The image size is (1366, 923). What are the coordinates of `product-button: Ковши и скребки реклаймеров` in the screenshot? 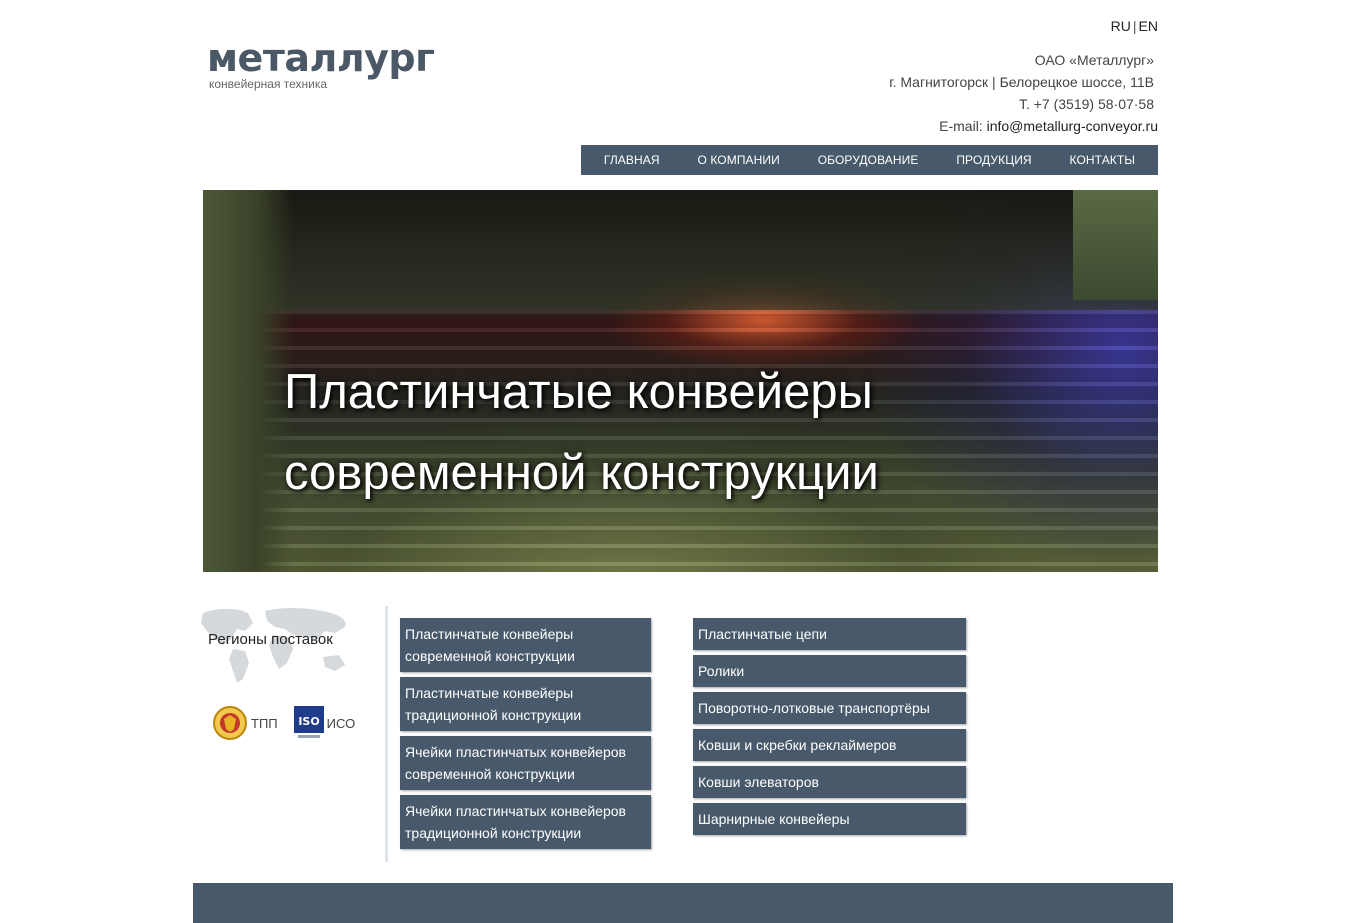 It's located at (829, 745).